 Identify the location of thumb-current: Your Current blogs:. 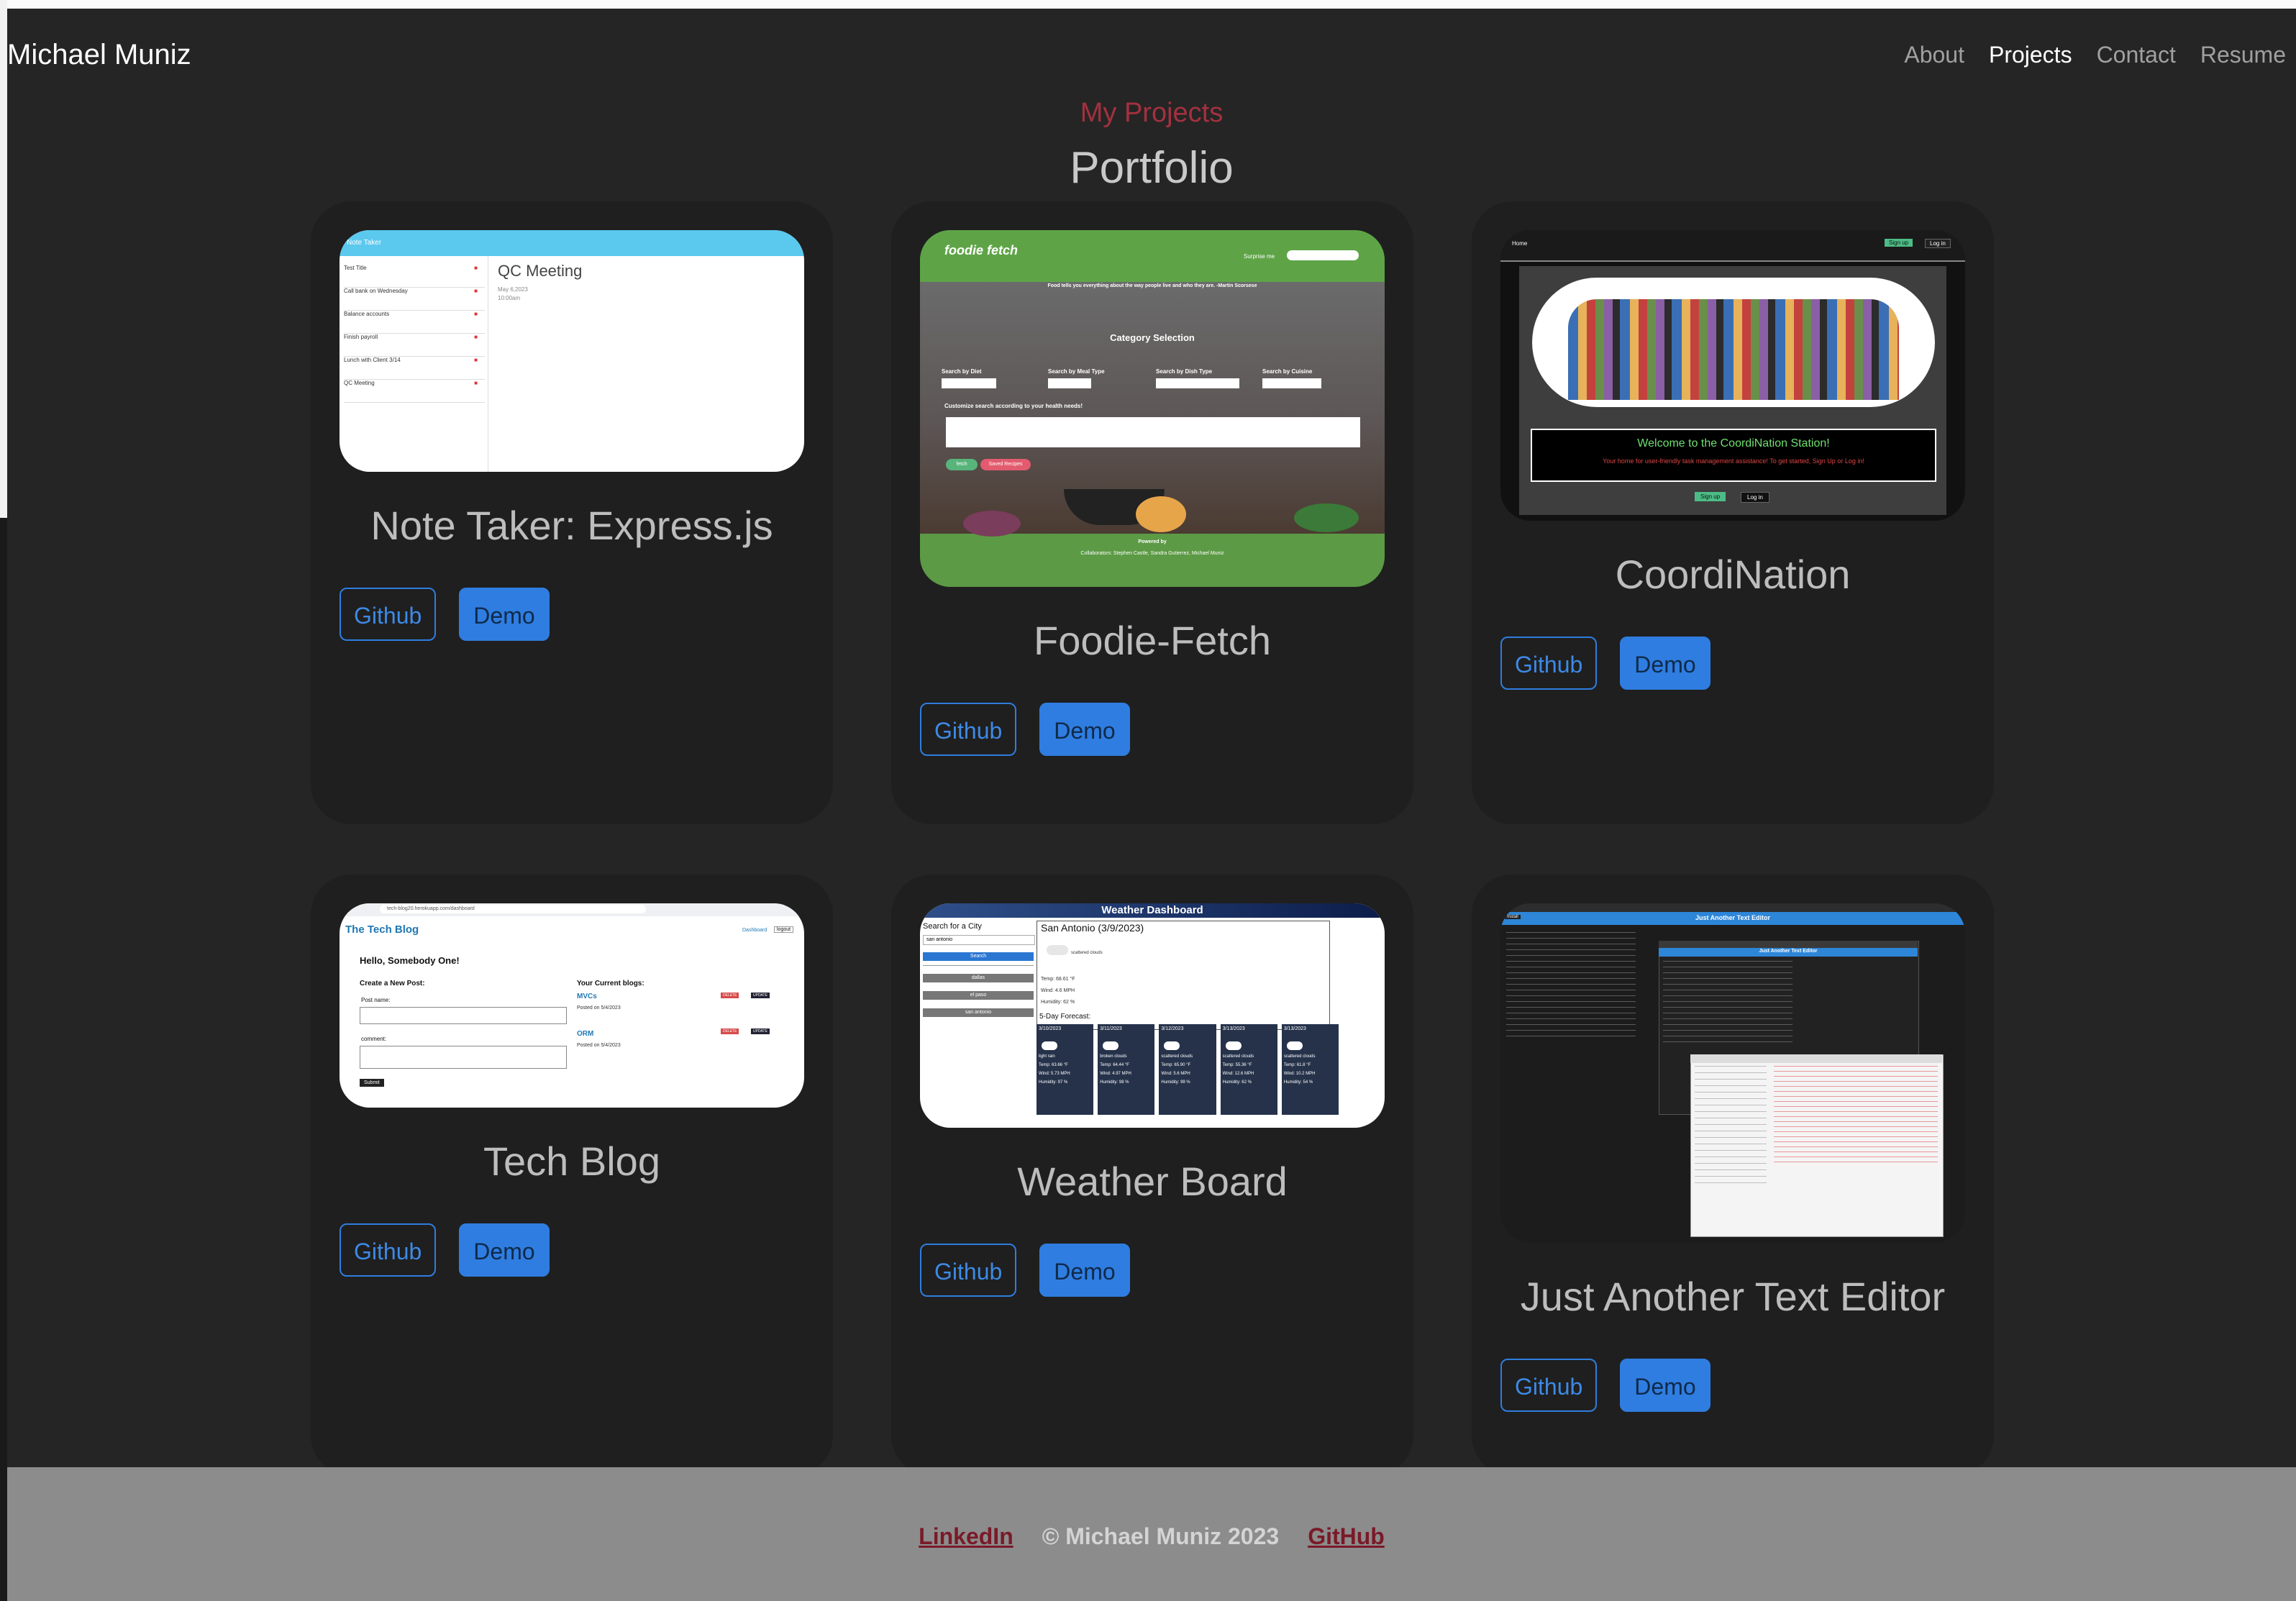
(610, 983).